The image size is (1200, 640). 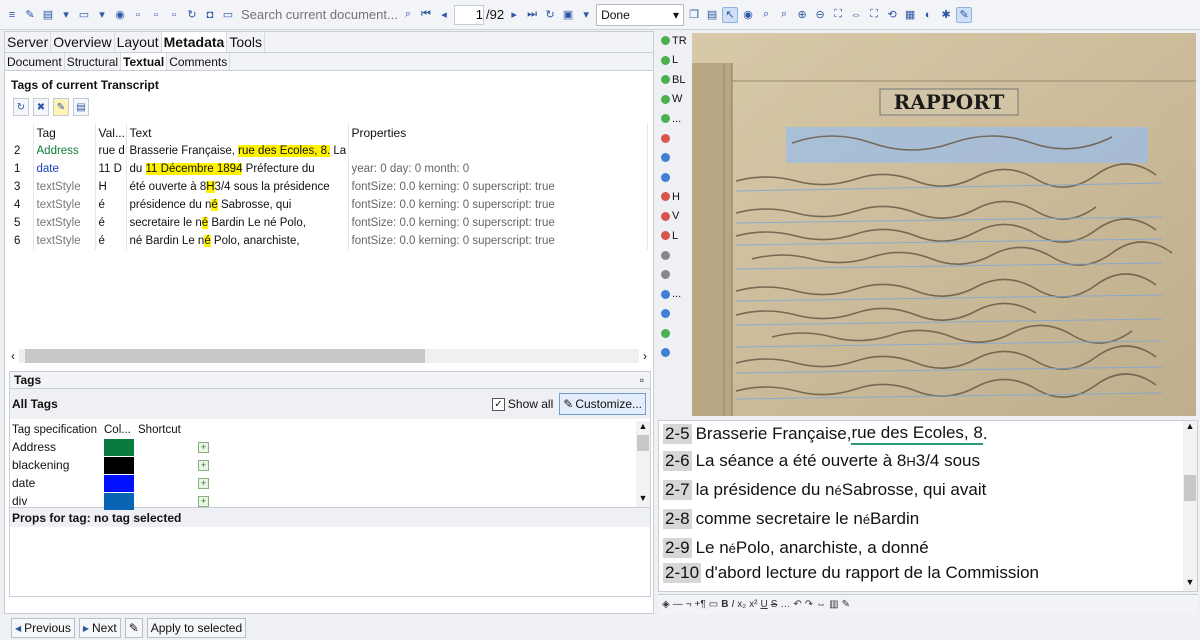 What do you see at coordinates (93, 61) in the screenshot?
I see `subtab-structural: Structural` at bounding box center [93, 61].